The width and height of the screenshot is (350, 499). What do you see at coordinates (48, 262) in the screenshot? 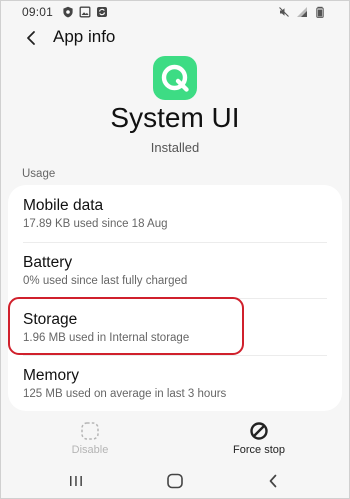
I see `usage-item-title: Battery` at bounding box center [48, 262].